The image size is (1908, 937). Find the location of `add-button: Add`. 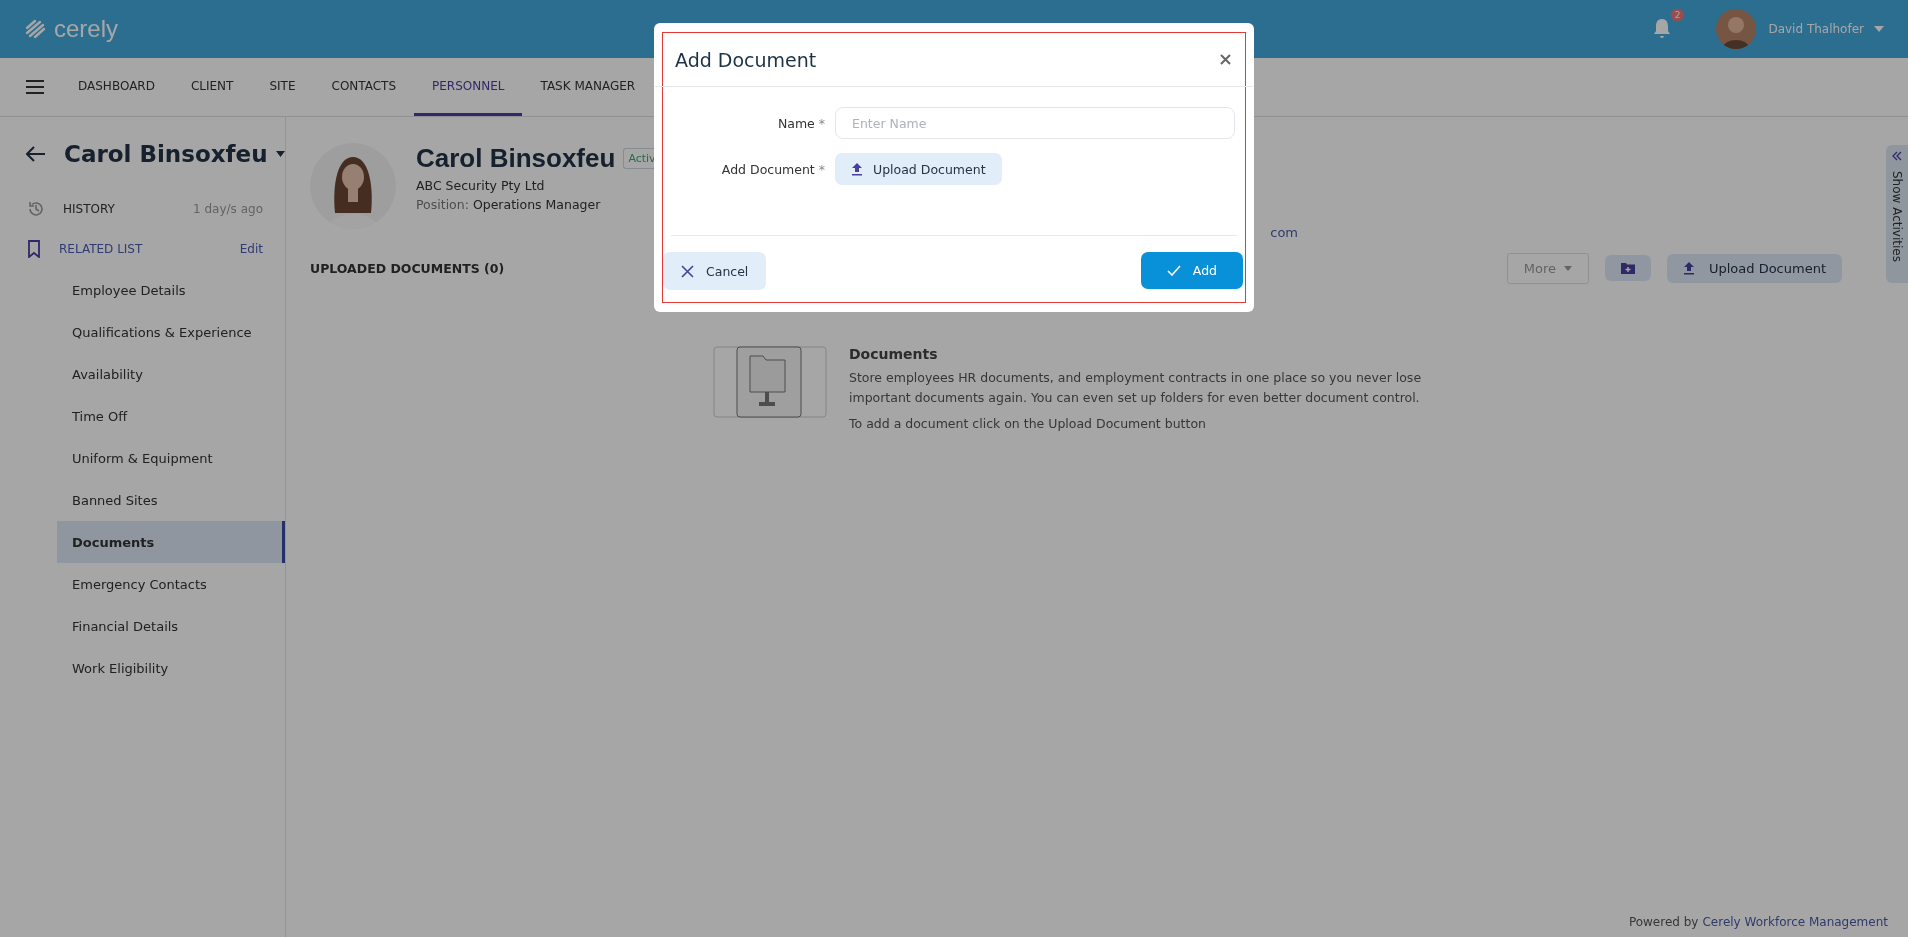

add-button: Add is located at coordinates (1191, 270).